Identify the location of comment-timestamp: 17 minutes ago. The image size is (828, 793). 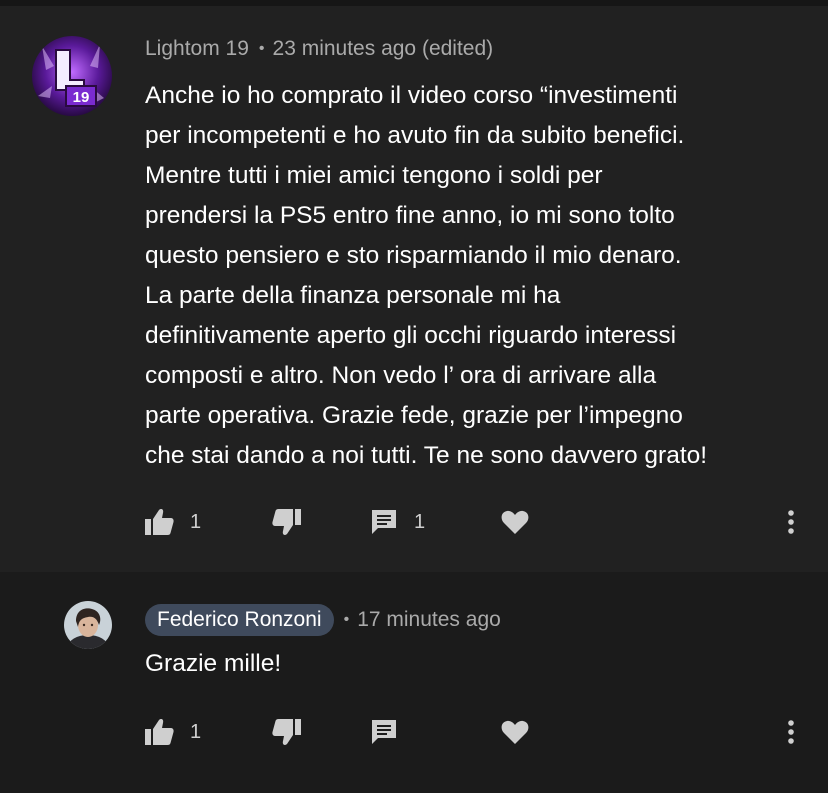
(429, 620).